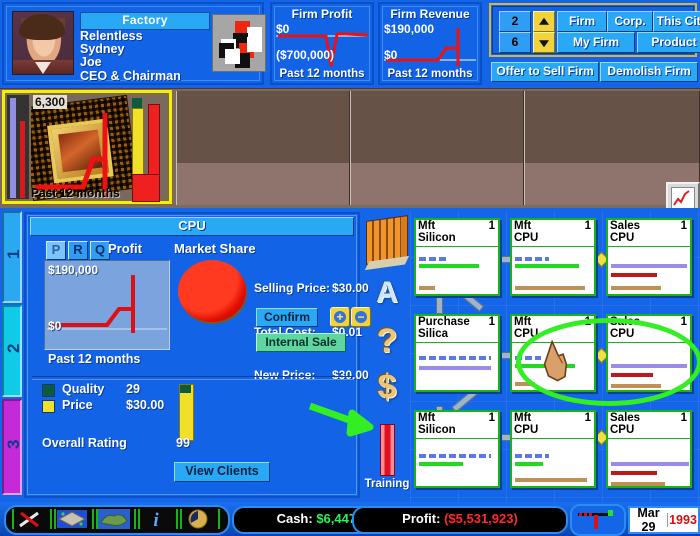  I want to click on internal-sale-button: Internal Sale, so click(301, 342).